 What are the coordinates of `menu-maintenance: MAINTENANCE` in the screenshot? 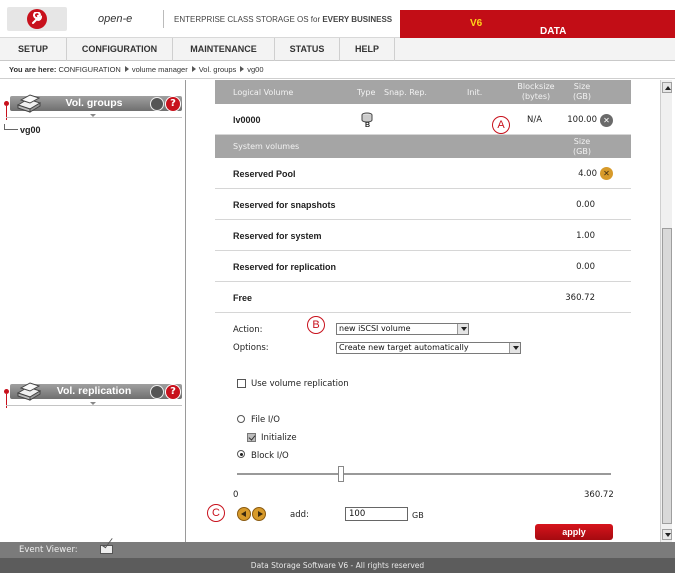 It's located at (224, 49).